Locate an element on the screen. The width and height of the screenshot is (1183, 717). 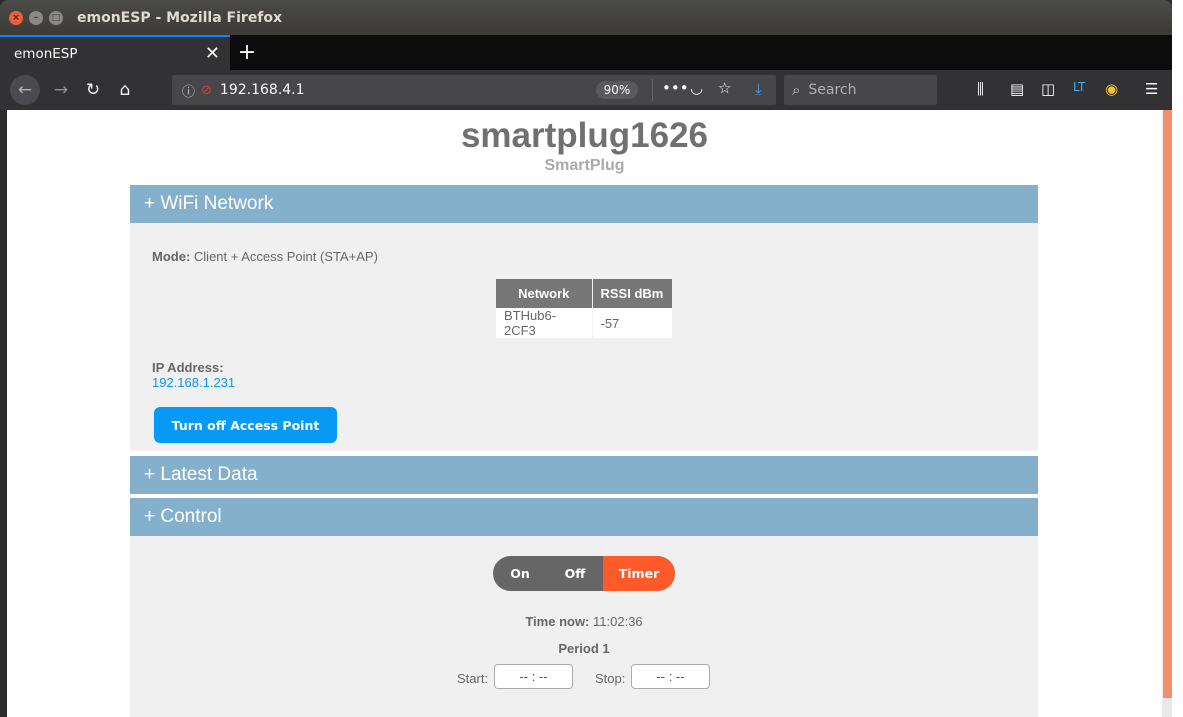
table-row: BTHub6-2CF3 -57 is located at coordinates (584, 323).